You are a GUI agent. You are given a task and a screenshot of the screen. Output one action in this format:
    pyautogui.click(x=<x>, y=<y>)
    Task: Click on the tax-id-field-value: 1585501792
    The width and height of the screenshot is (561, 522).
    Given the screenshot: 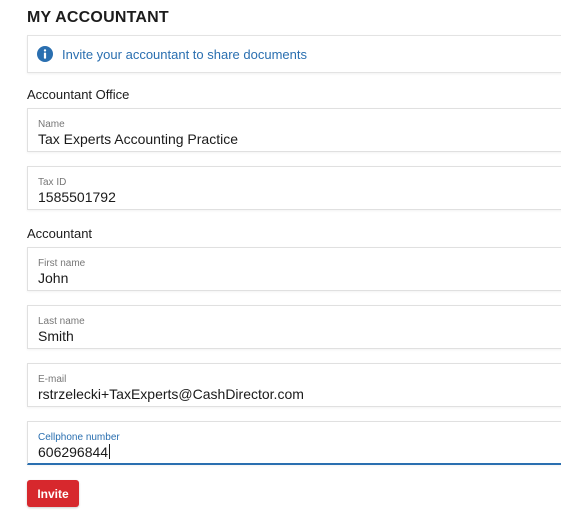 What is the action you would take?
    pyautogui.click(x=77, y=197)
    